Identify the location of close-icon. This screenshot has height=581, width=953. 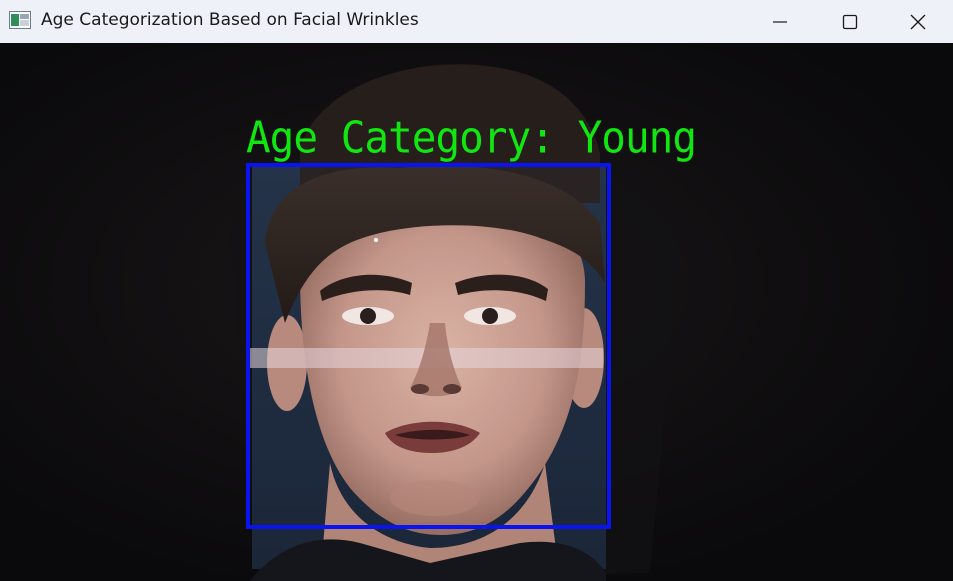
(918, 22).